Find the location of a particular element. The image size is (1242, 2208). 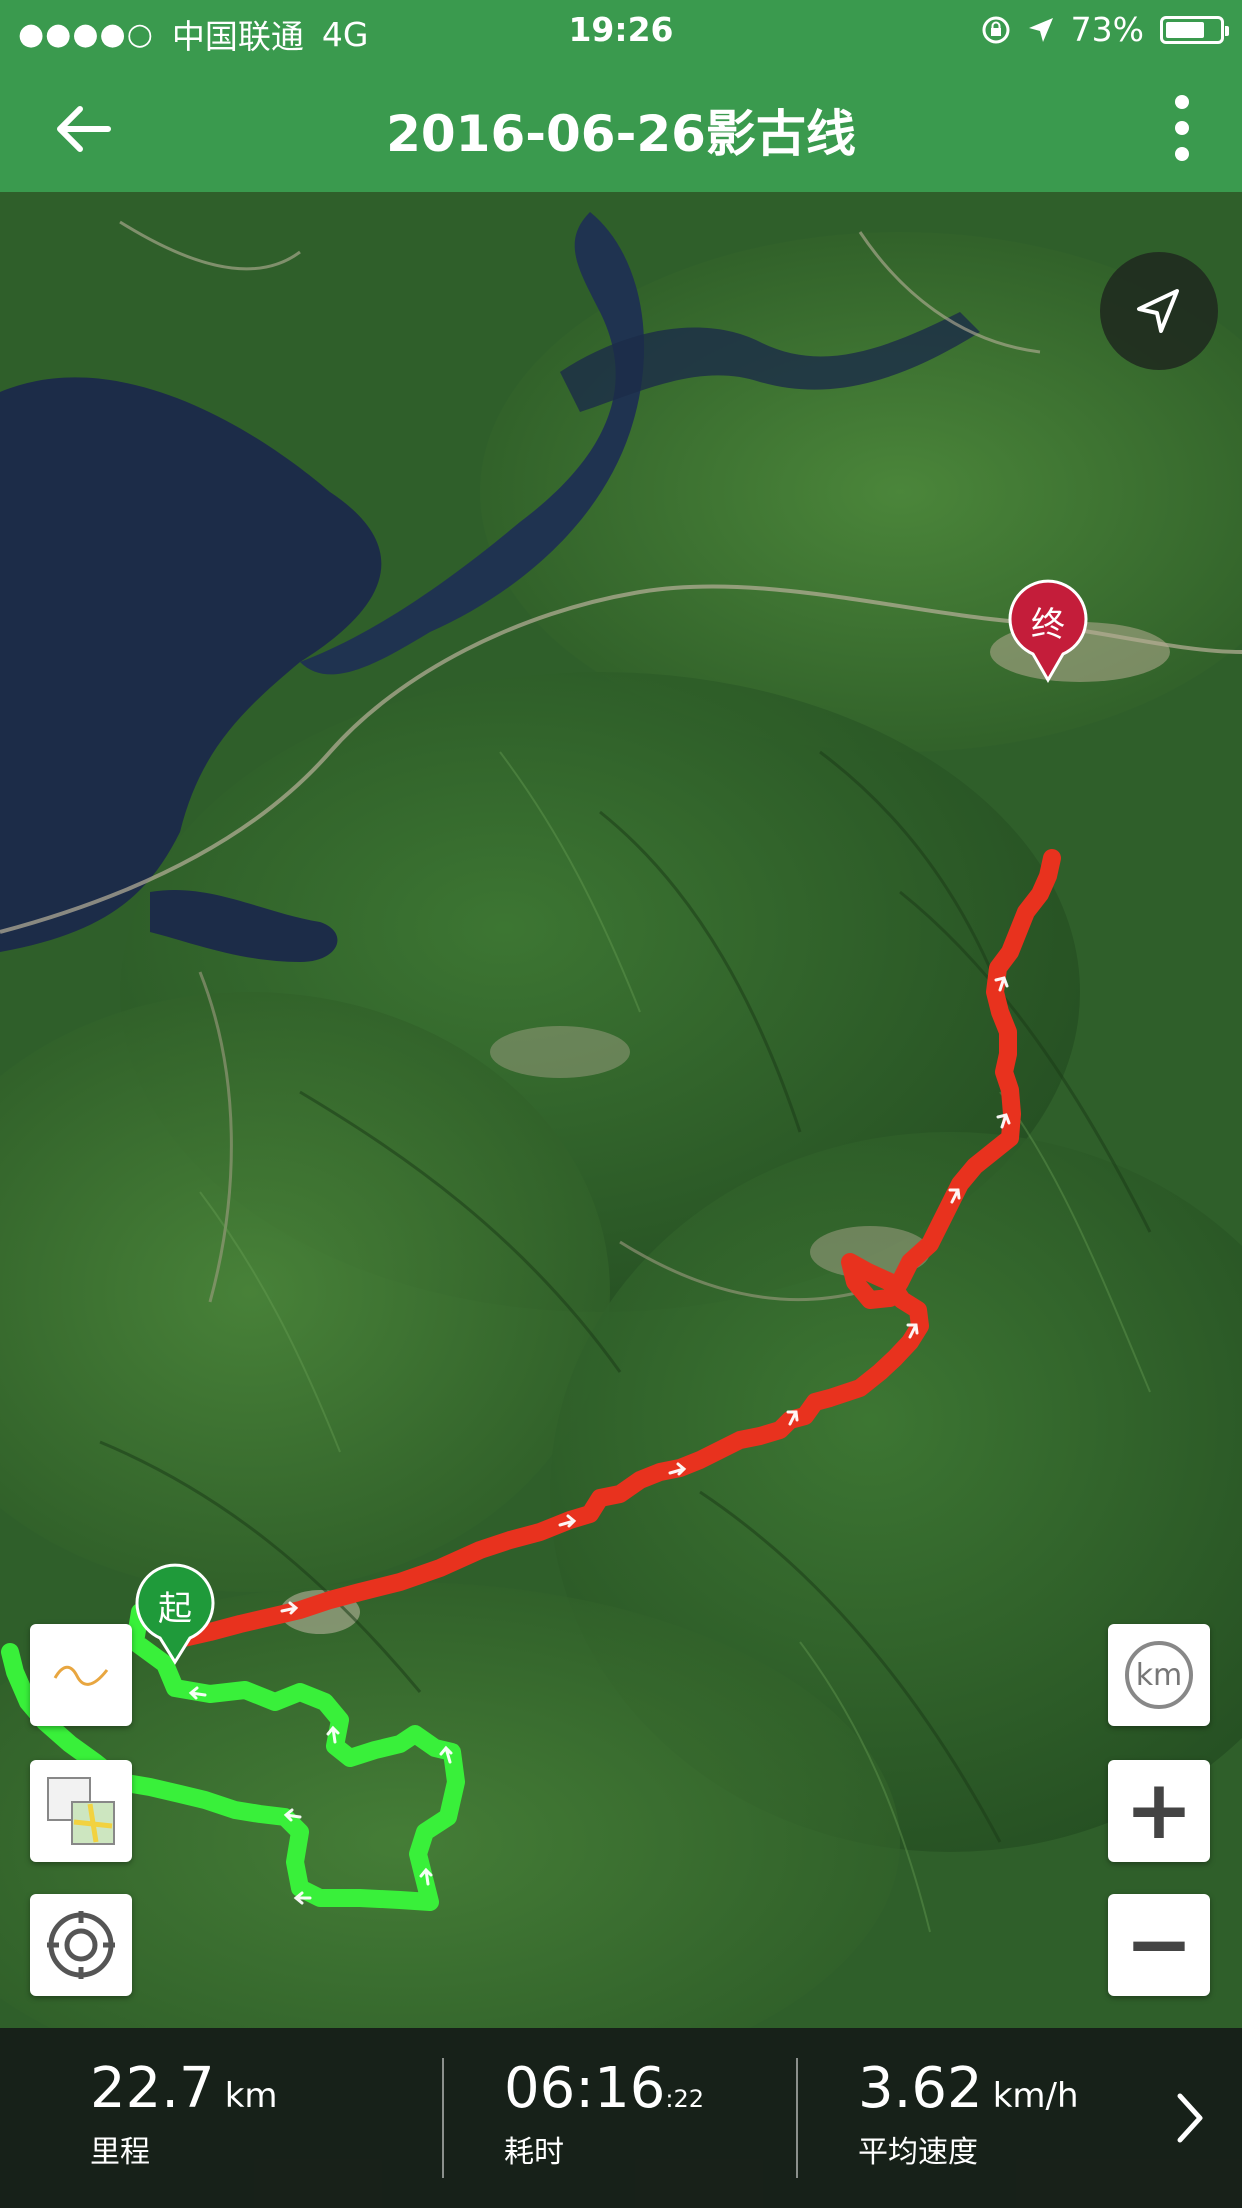

zoom-in-button: + is located at coordinates (1159, 1811).